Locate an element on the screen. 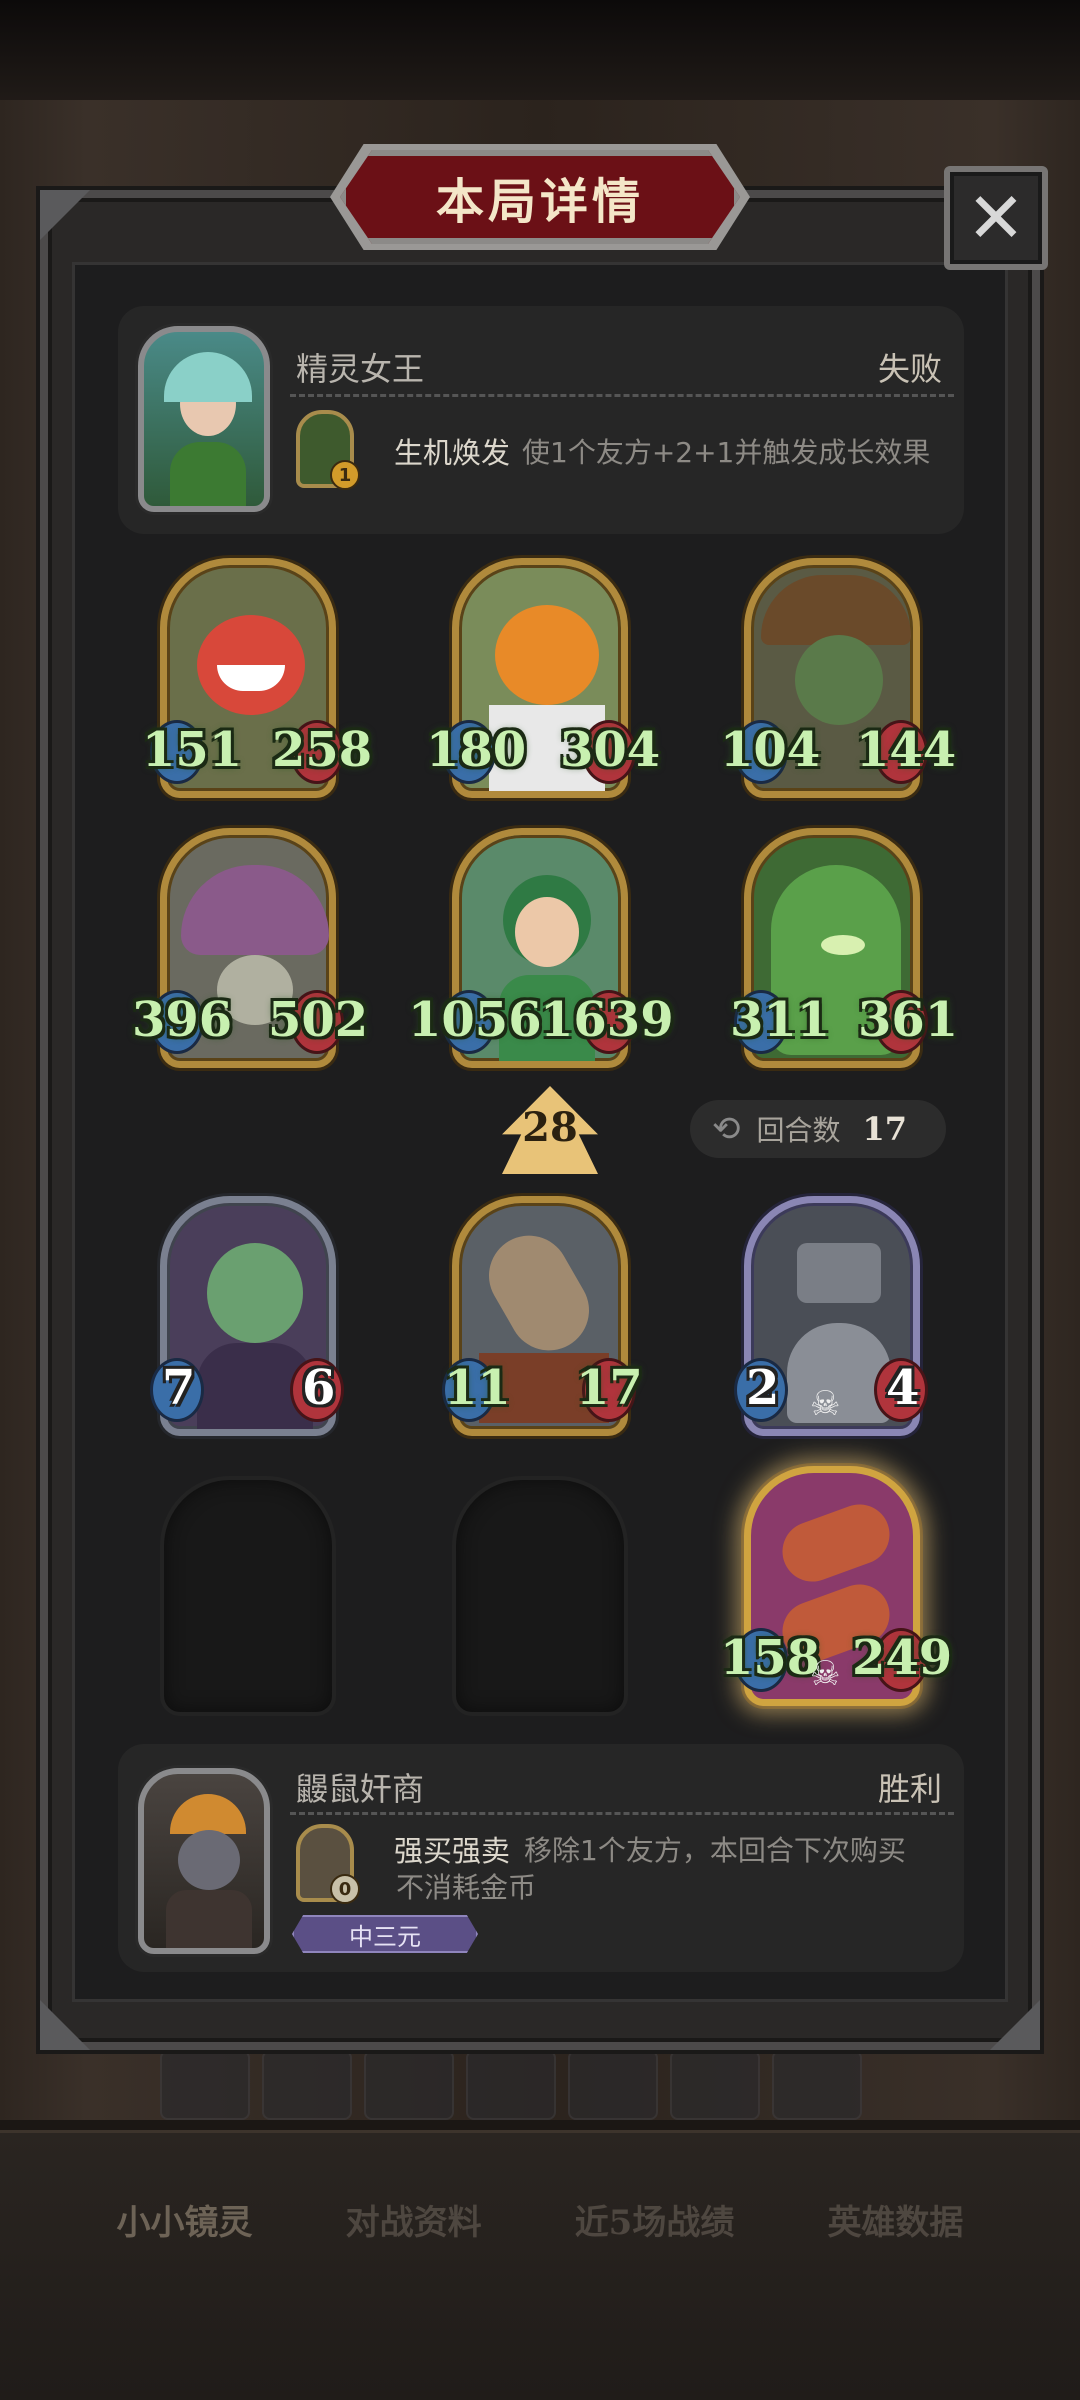 This screenshot has height=2400, width=1080. minion-attack: 311 is located at coordinates (780, 1020).